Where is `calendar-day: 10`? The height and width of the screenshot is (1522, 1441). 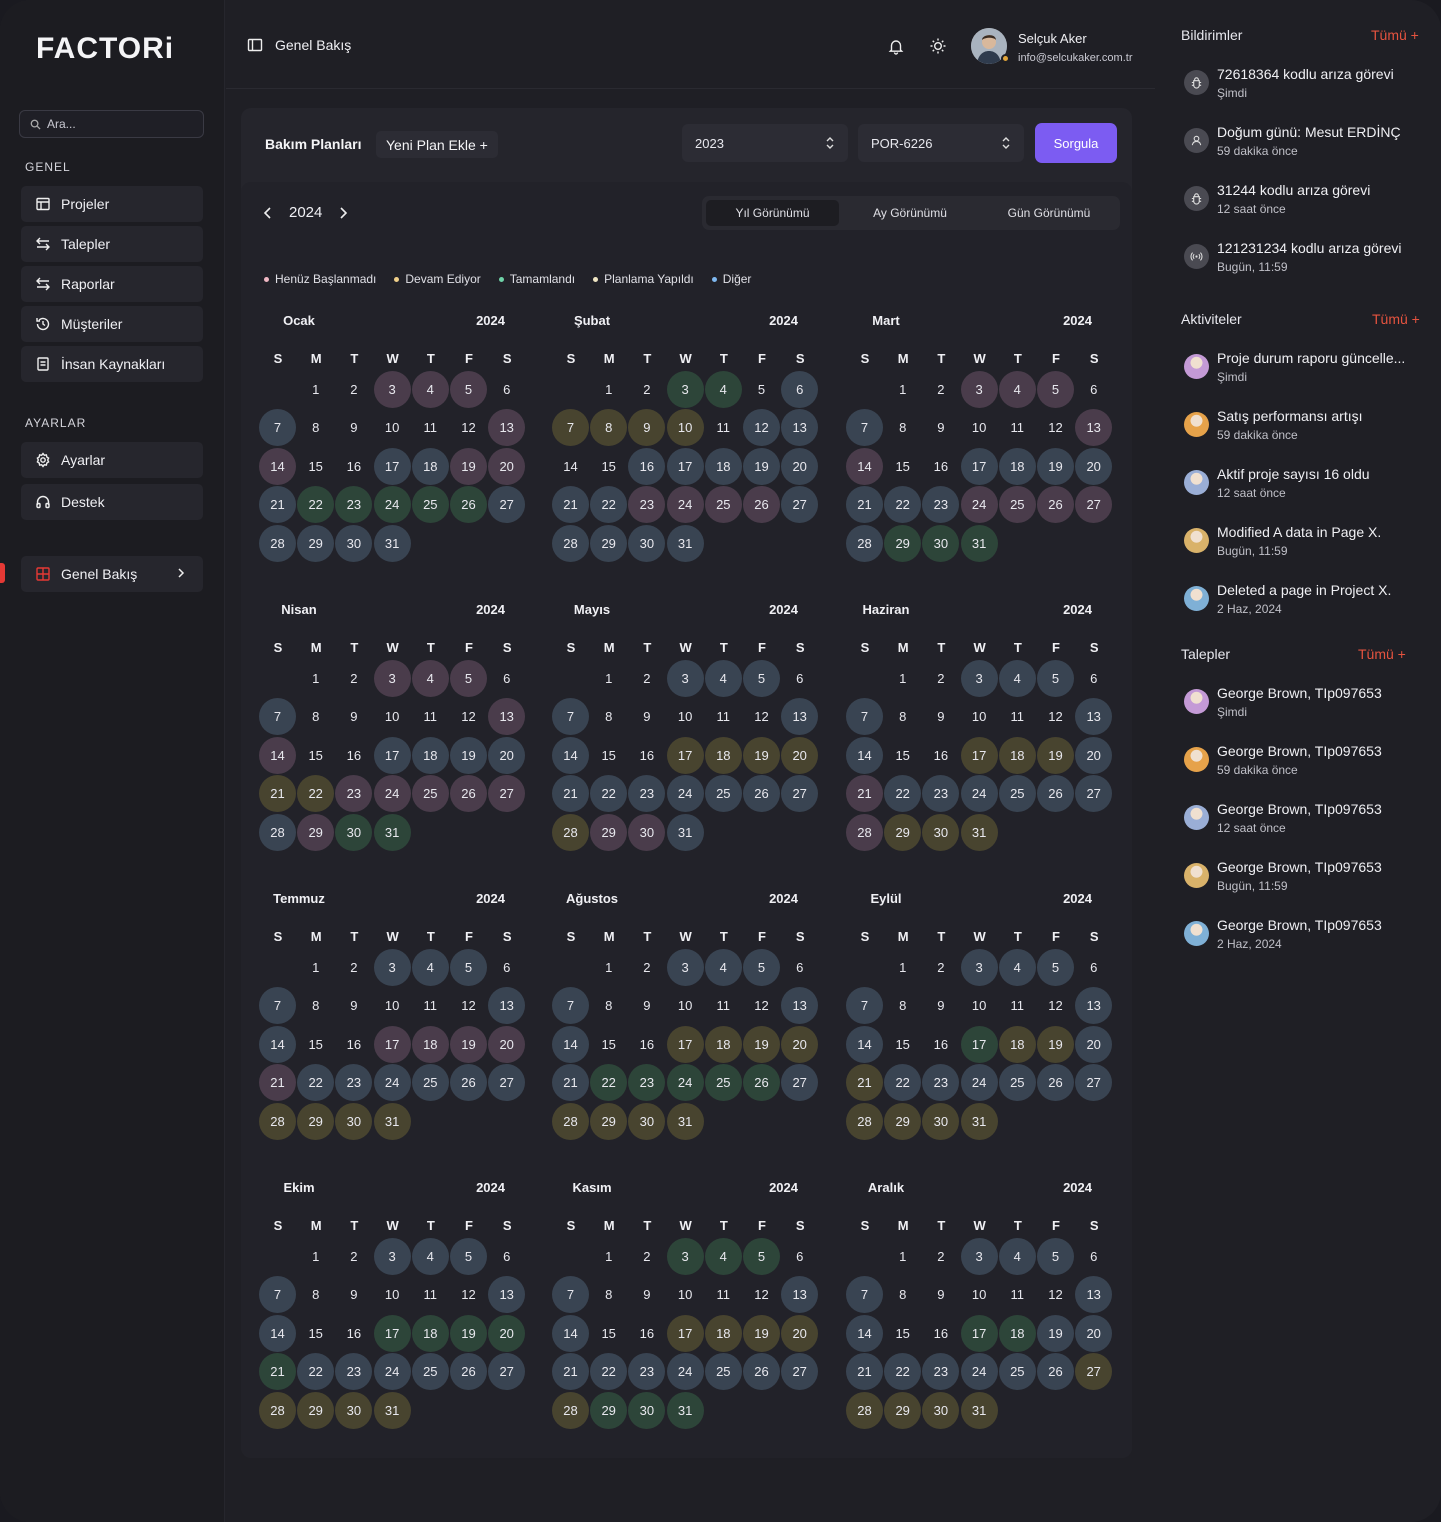
calendar-day: 10 is located at coordinates (392, 1294).